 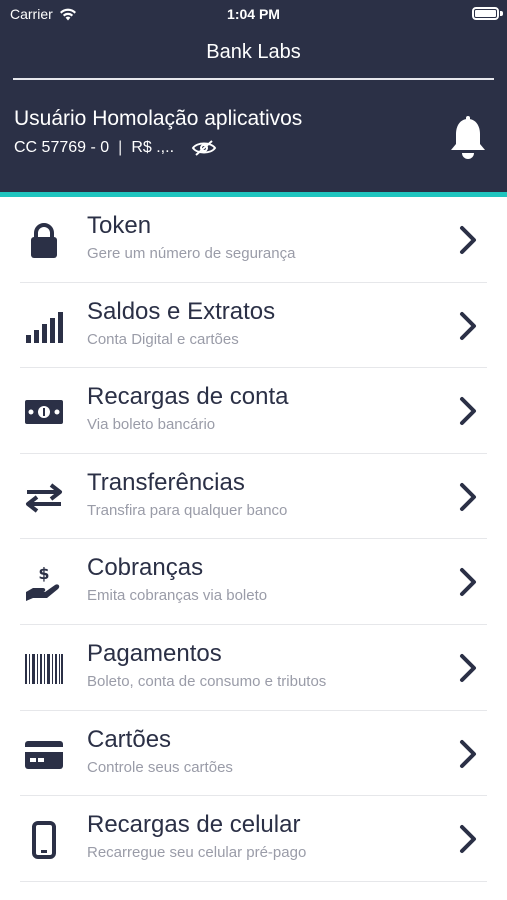 I want to click on menu-item-title: Token, so click(x=119, y=225).